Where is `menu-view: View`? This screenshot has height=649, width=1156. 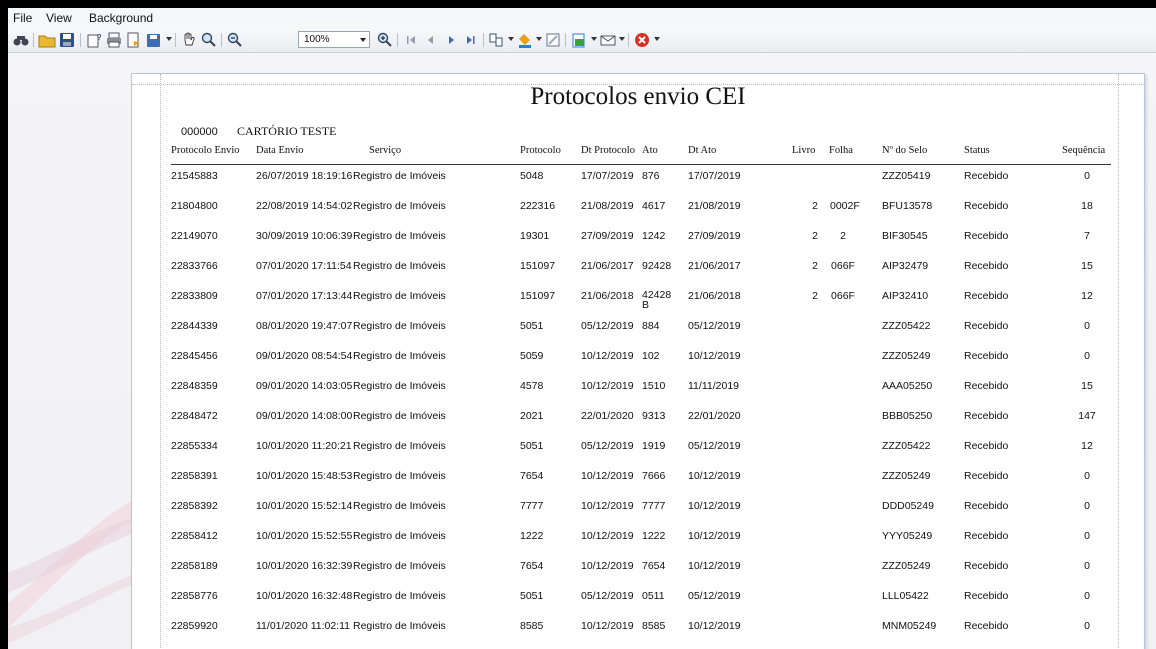
menu-view: View is located at coordinates (59, 18).